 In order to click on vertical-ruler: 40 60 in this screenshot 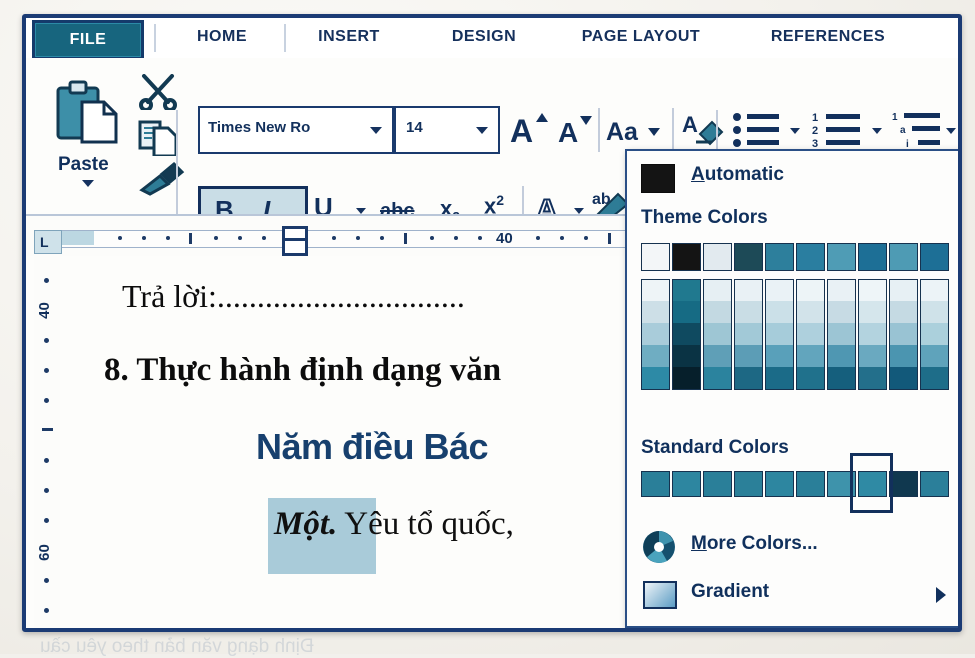, I will do `click(47, 442)`.